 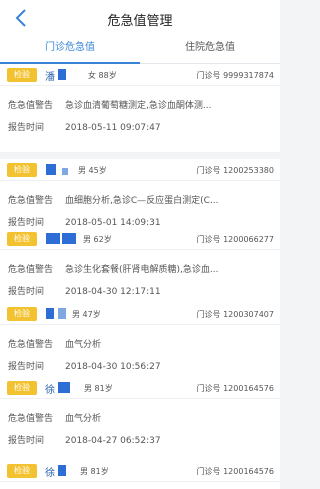 What do you see at coordinates (113, 292) in the screenshot?
I see `time-value: 2018-04-30 12:17:11` at bounding box center [113, 292].